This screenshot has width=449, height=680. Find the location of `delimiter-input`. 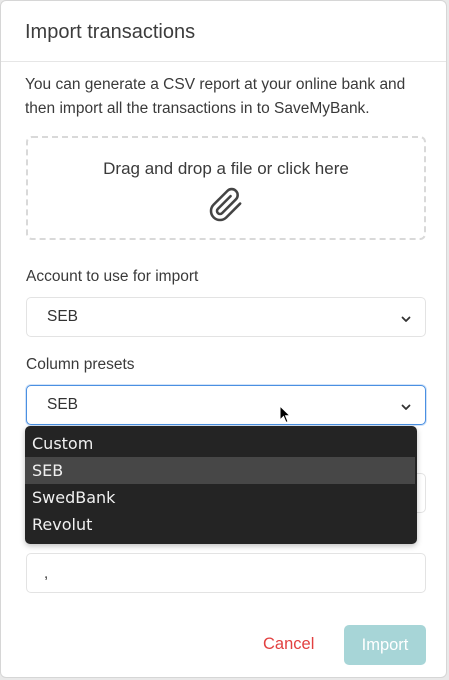

delimiter-input is located at coordinates (226, 573).